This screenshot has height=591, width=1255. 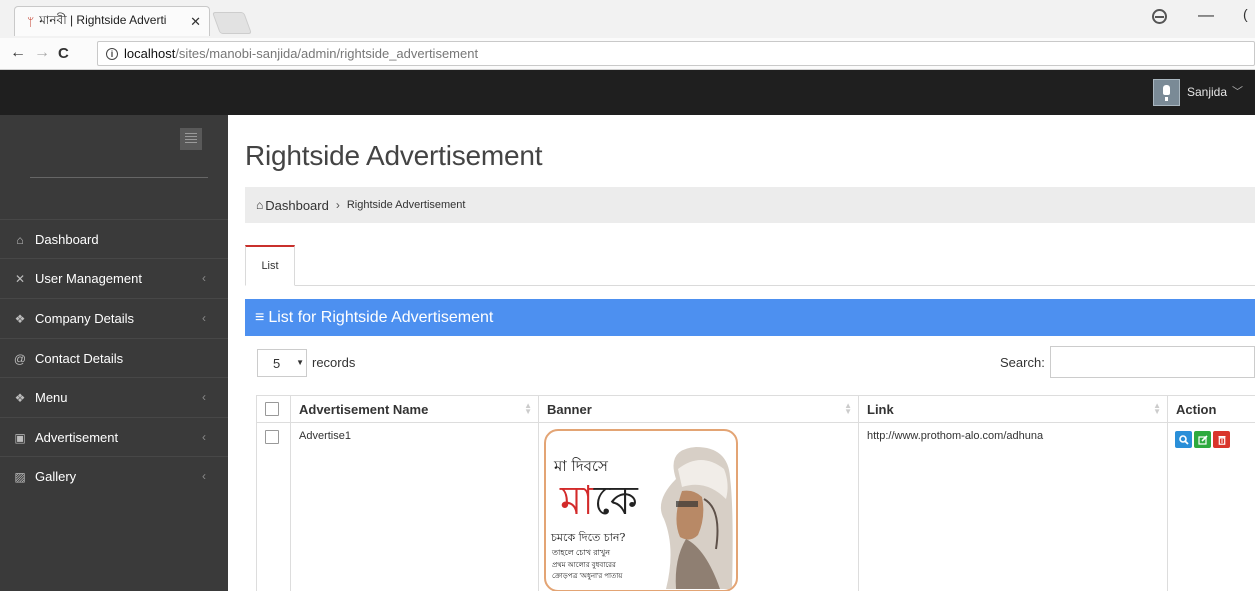 I want to click on table-cell-link: http://www.prothom-alo.com/adhuna, so click(x=1013, y=507).